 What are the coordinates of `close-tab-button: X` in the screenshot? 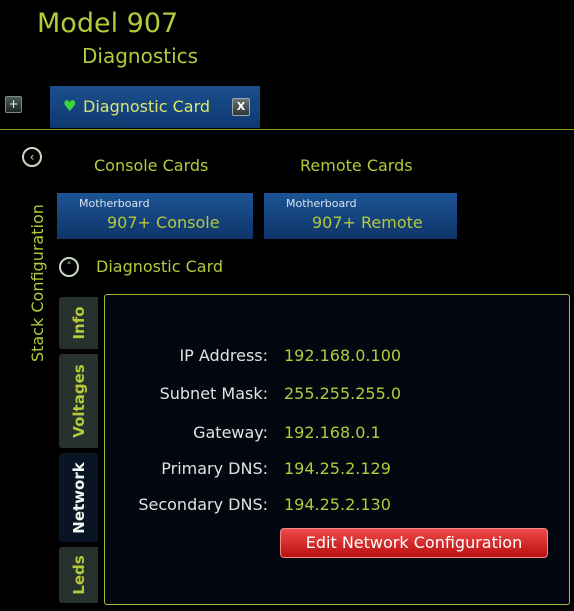 It's located at (241, 107).